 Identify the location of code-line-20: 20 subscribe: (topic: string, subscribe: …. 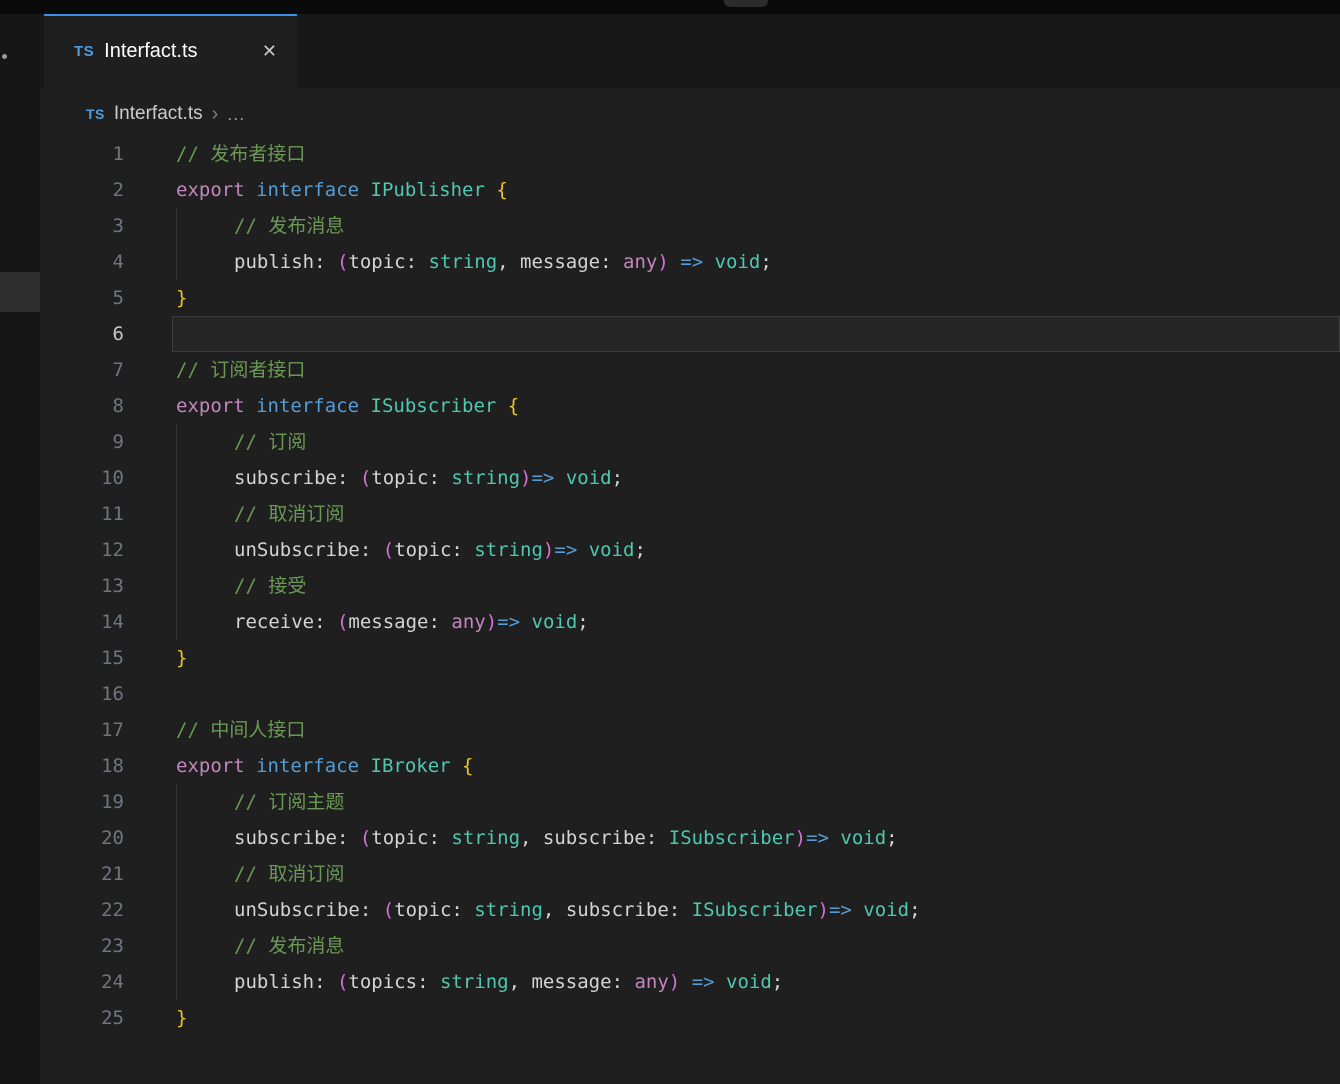
(690, 838).